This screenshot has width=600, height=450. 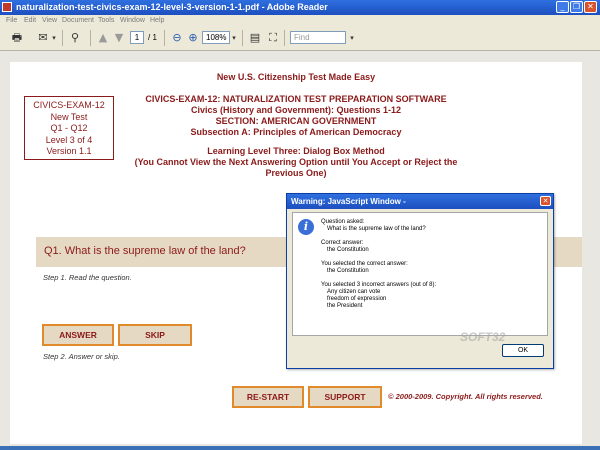 I want to click on dialog-question-label: Question asked:, so click(x=343, y=222).